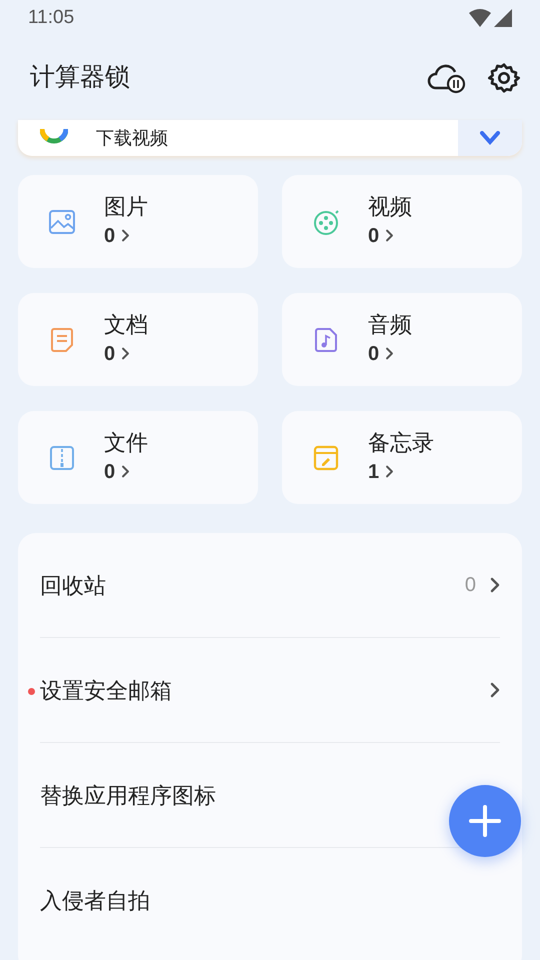 The image size is (540, 960). Describe the element at coordinates (402, 339) in the screenshot. I see `category-card: 音频 0` at that location.